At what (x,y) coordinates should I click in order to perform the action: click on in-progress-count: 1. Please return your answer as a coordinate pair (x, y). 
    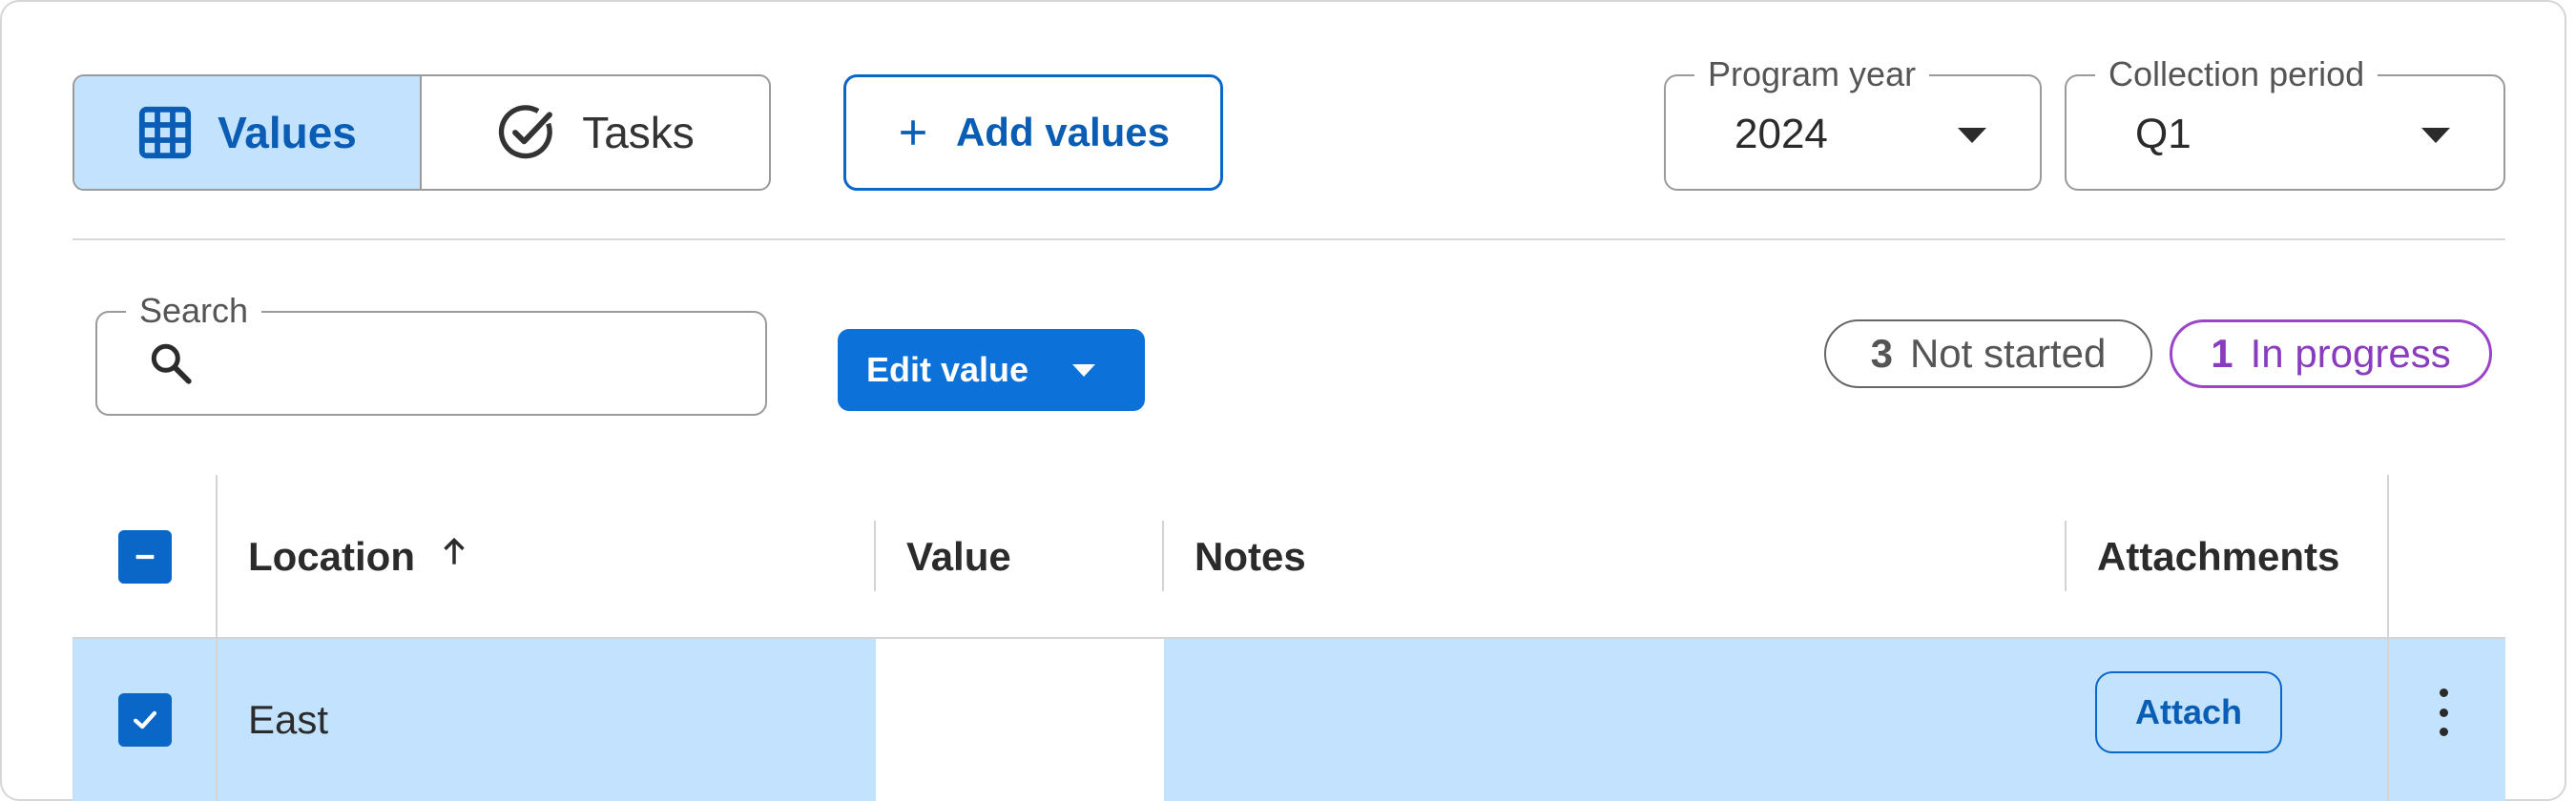
    Looking at the image, I should click on (2222, 353).